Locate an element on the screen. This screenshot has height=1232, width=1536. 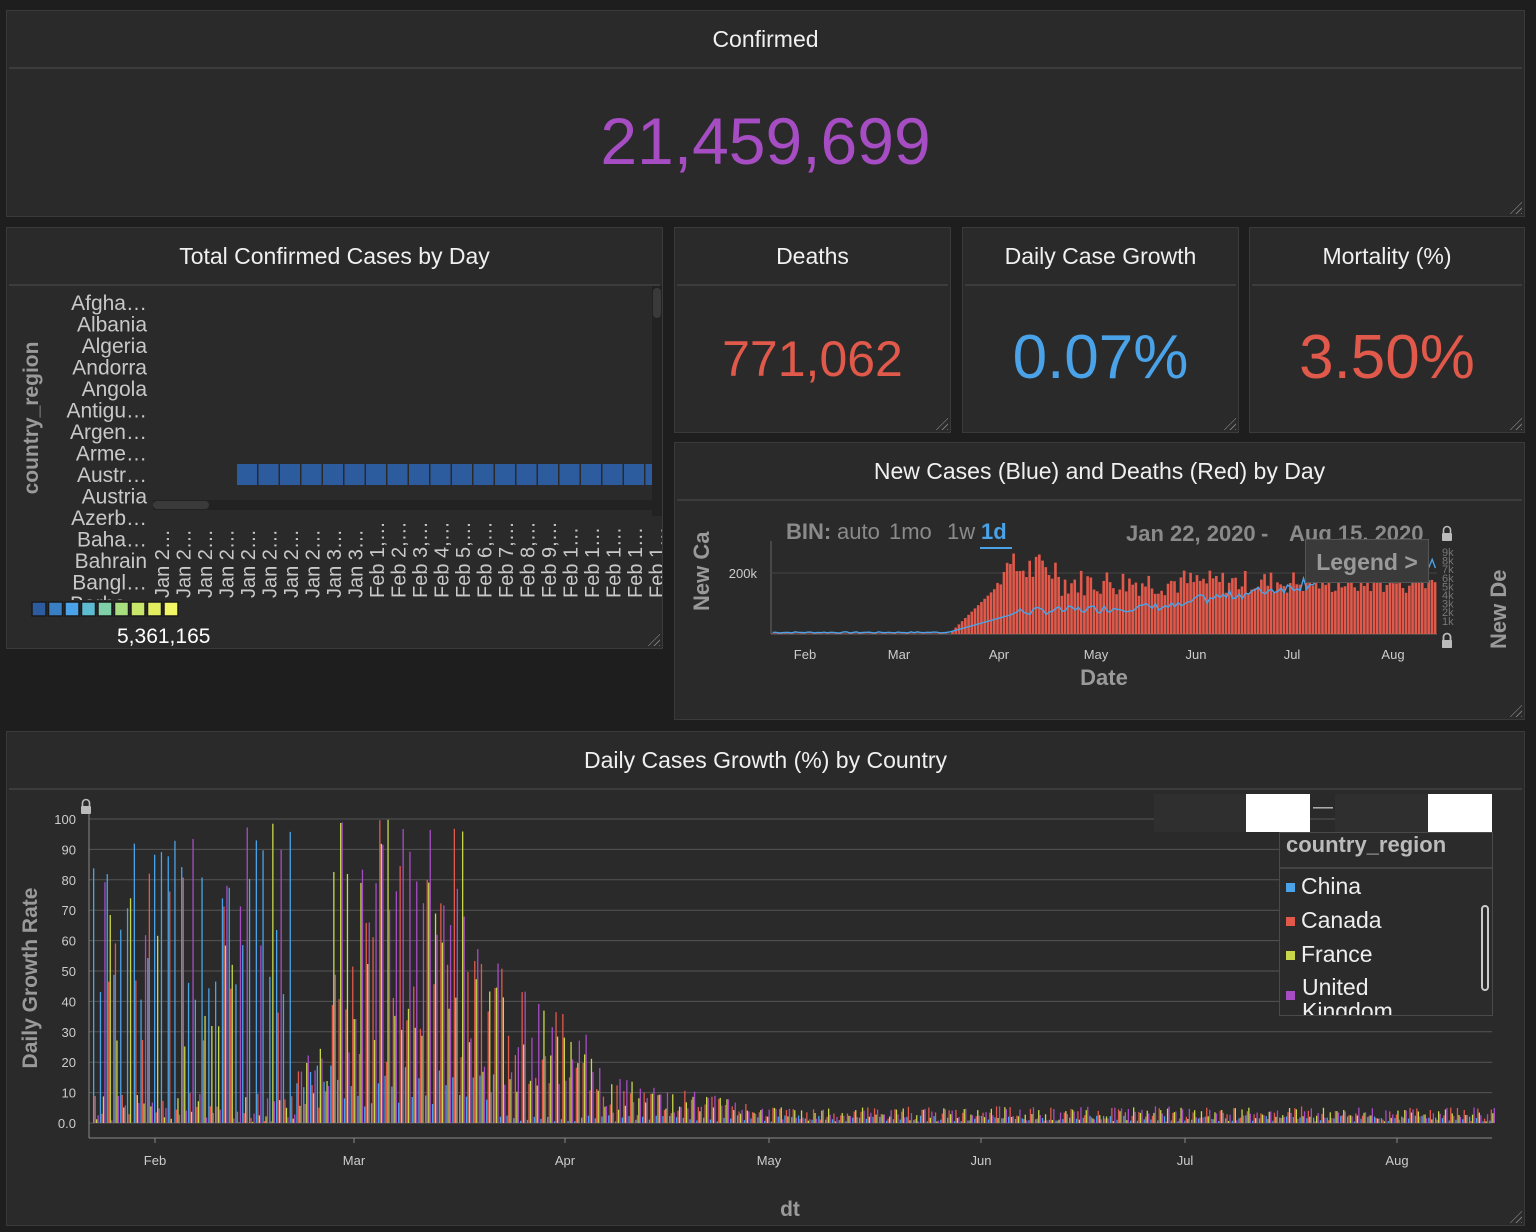
bin-option-1mo: 1mo is located at coordinates (910, 531).